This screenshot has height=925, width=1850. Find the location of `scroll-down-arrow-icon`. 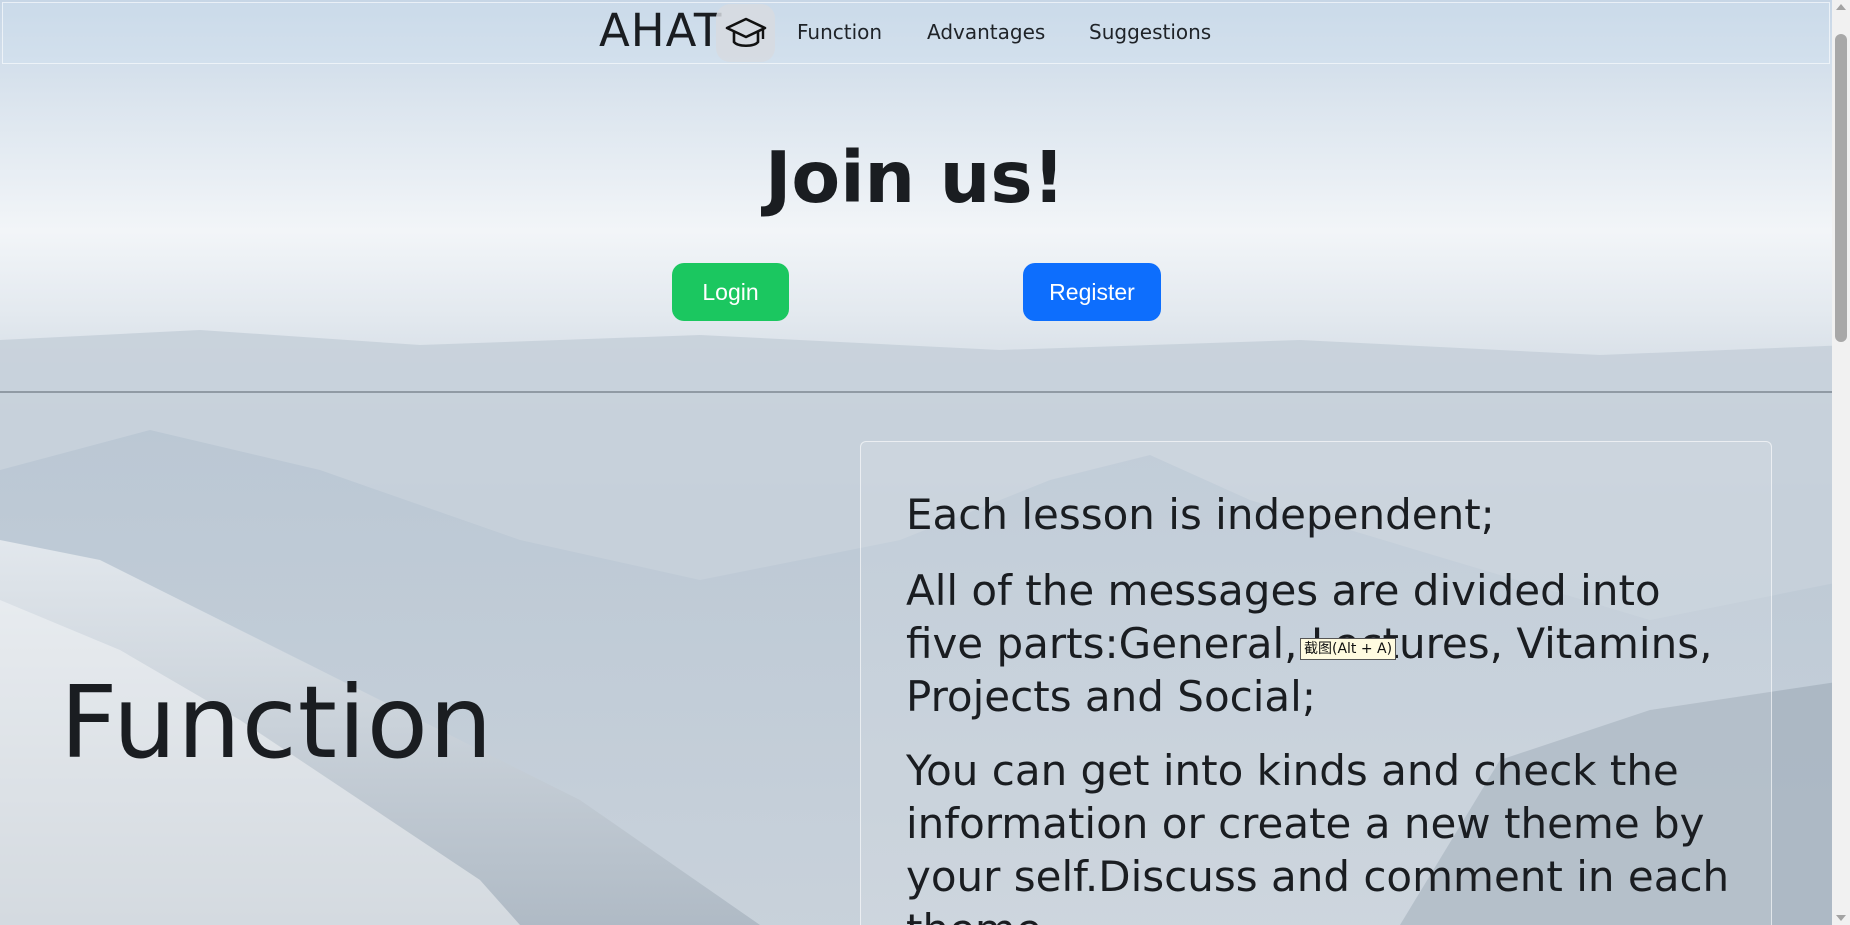

scroll-down-arrow-icon is located at coordinates (1841, 918).